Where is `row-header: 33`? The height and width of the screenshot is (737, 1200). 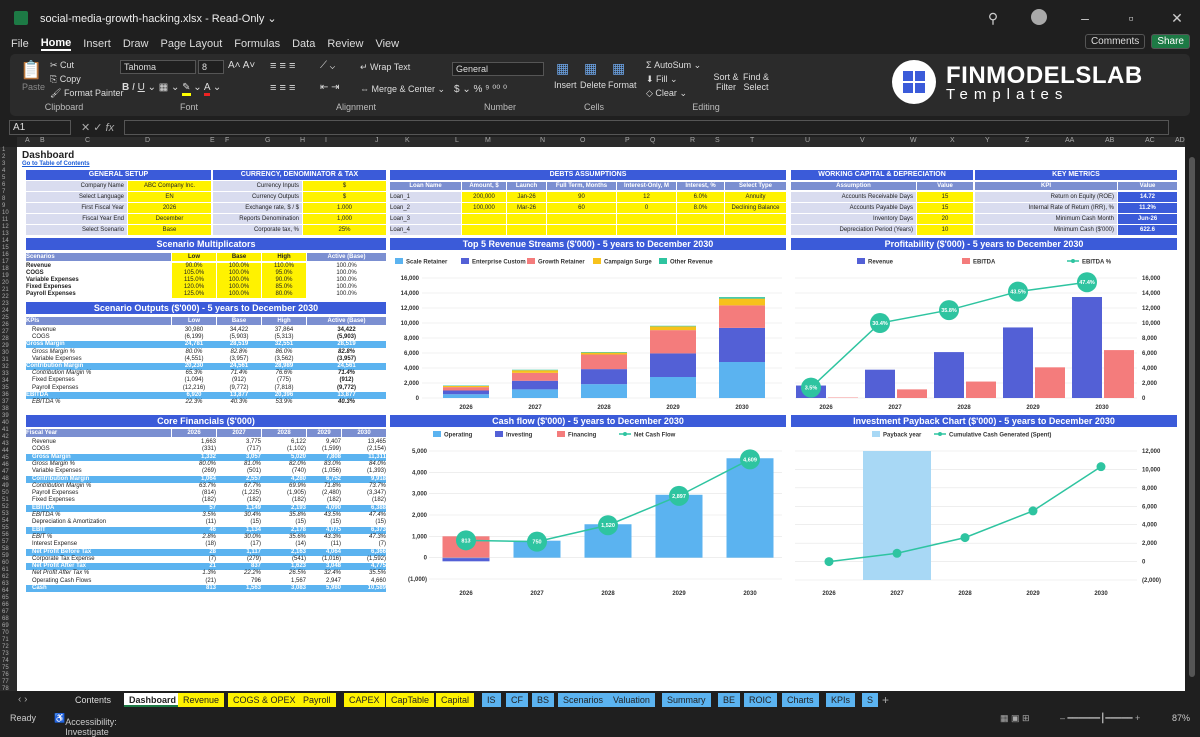 row-header: 33 is located at coordinates (5, 374).